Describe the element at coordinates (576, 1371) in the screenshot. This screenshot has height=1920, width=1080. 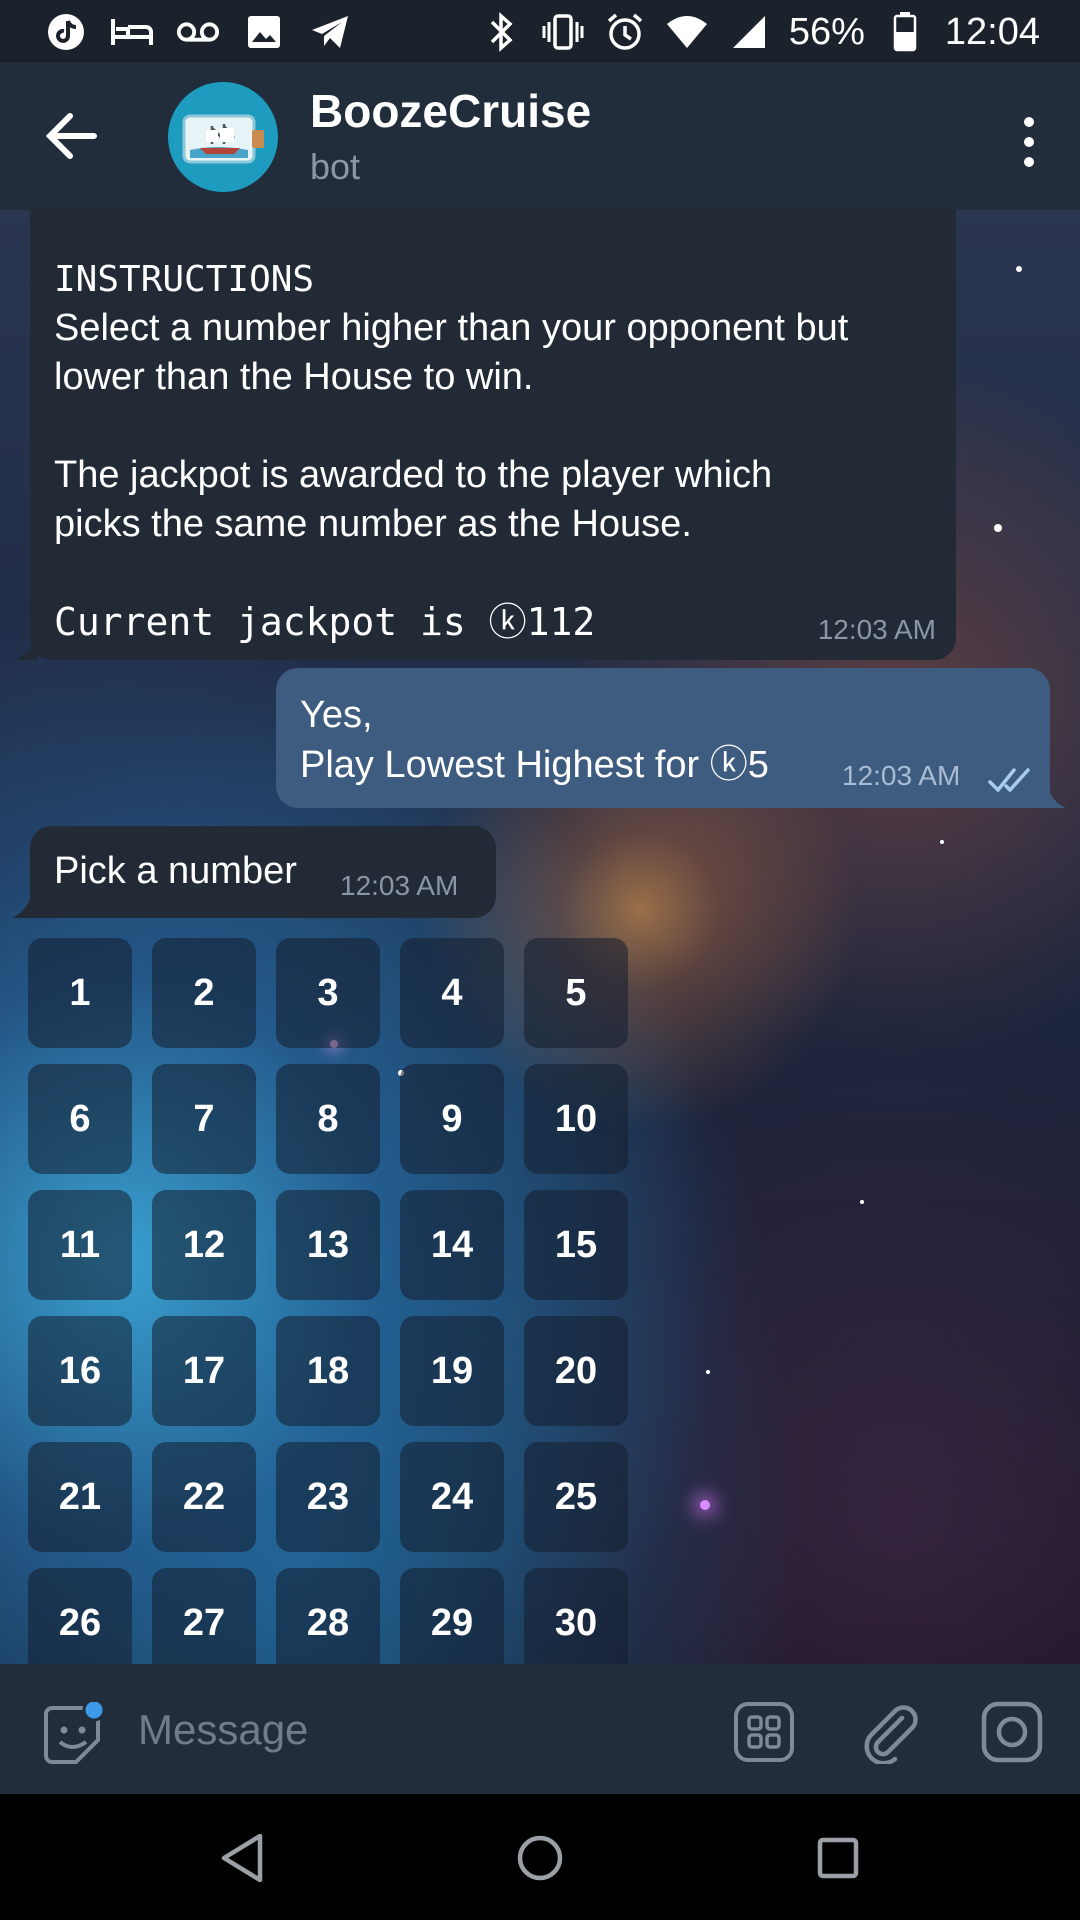
I see `number-key-button: 20` at that location.